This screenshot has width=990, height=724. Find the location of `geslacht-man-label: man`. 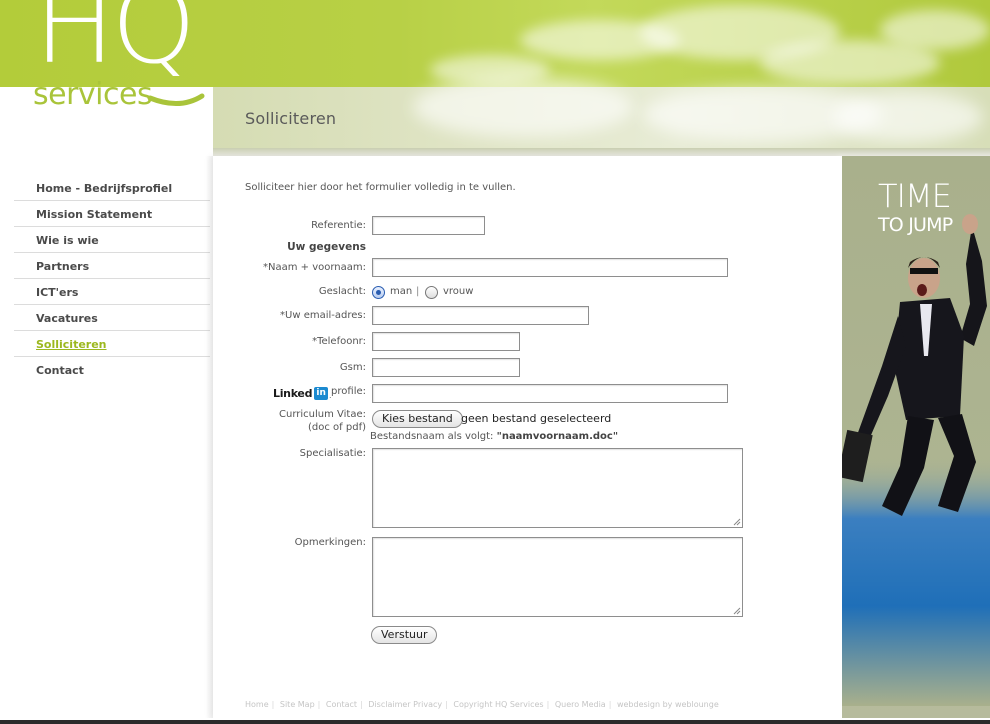

geslacht-man-label: man is located at coordinates (401, 291).